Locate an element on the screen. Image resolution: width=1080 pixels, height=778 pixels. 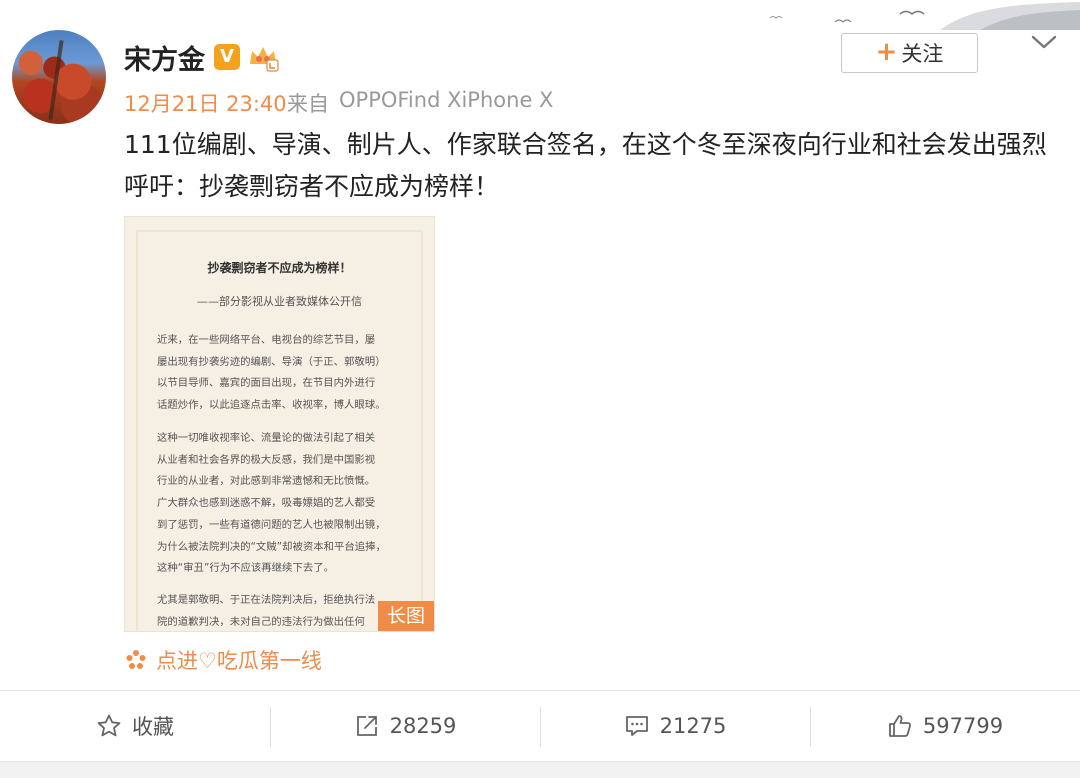
user-avatar is located at coordinates (59, 77).